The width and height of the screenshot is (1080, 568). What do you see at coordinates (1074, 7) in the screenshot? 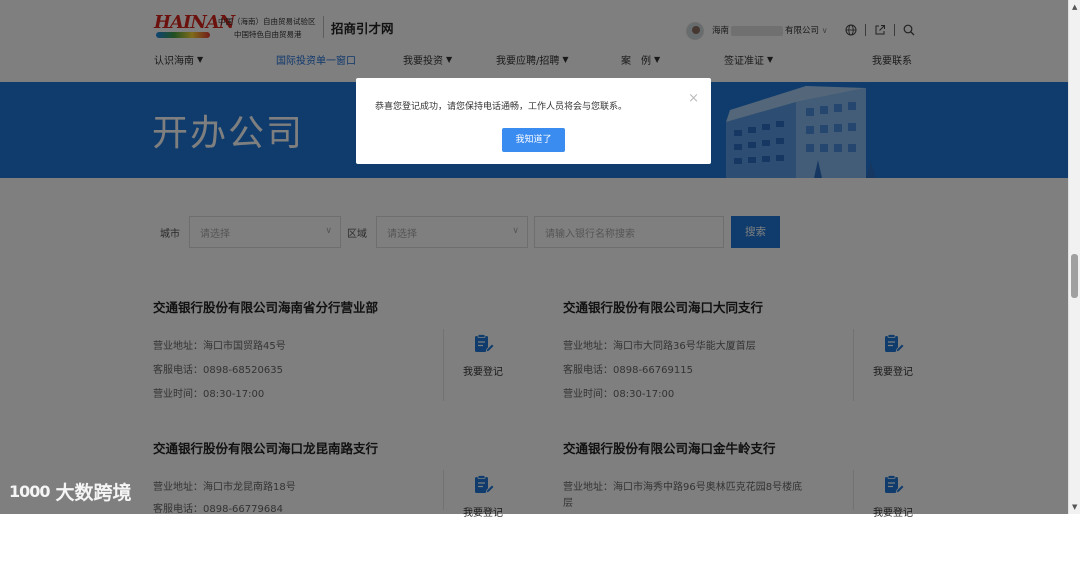
I see `scroll-up-icon: ▲` at bounding box center [1074, 7].